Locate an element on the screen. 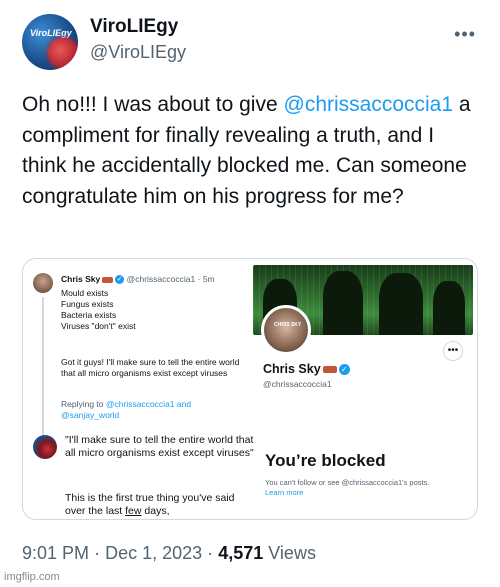 The width and height of the screenshot is (500, 587). tweet-meta: 9:01 PM · Dec 1, 2023 · 4,571 Views is located at coordinates (169, 553).